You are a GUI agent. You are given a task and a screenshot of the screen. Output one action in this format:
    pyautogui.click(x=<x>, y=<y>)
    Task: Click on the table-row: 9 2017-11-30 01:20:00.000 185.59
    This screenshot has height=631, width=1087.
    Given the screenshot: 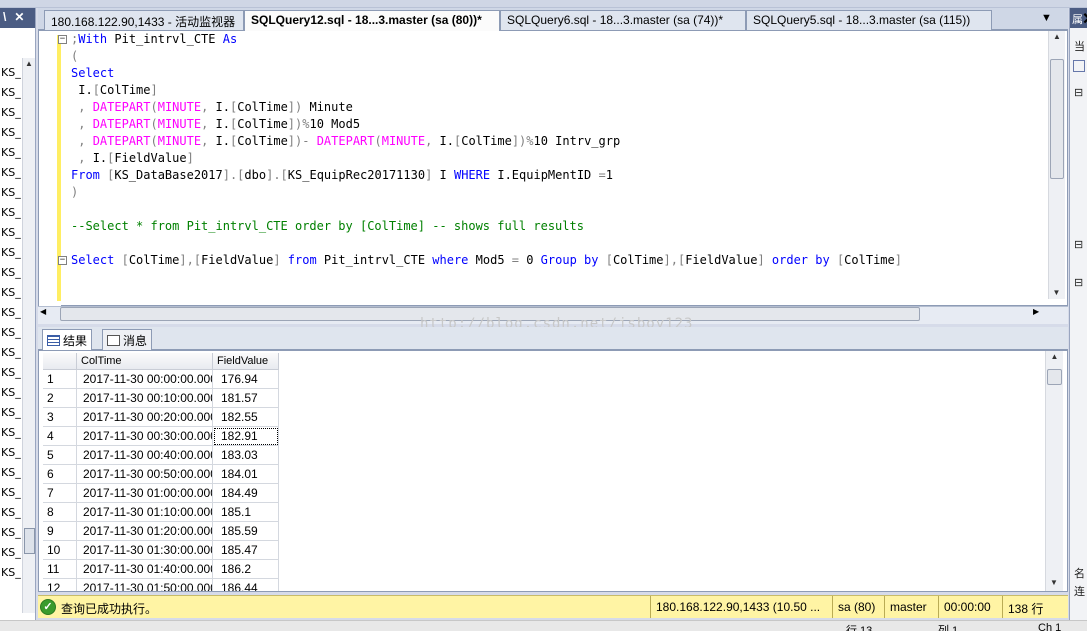 What is the action you would take?
    pyautogui.click(x=161, y=531)
    